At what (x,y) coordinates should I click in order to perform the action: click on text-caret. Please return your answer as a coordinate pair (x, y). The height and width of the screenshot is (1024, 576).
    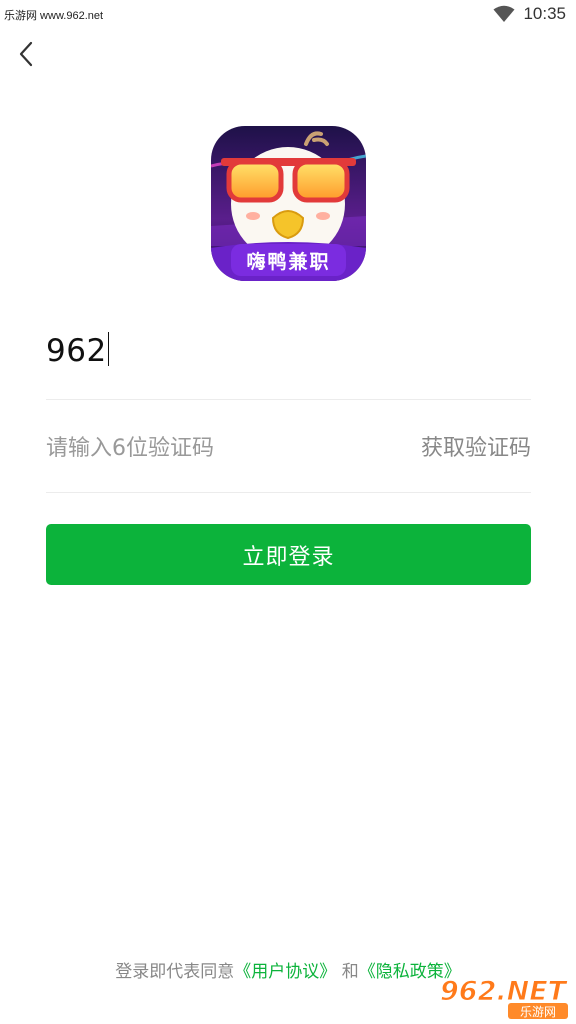
    Looking at the image, I should click on (108, 349).